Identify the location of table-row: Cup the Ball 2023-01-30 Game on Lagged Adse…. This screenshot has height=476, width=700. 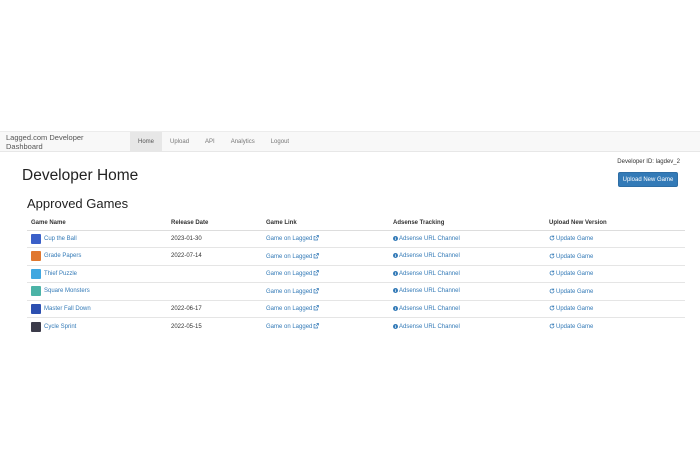
(356, 238).